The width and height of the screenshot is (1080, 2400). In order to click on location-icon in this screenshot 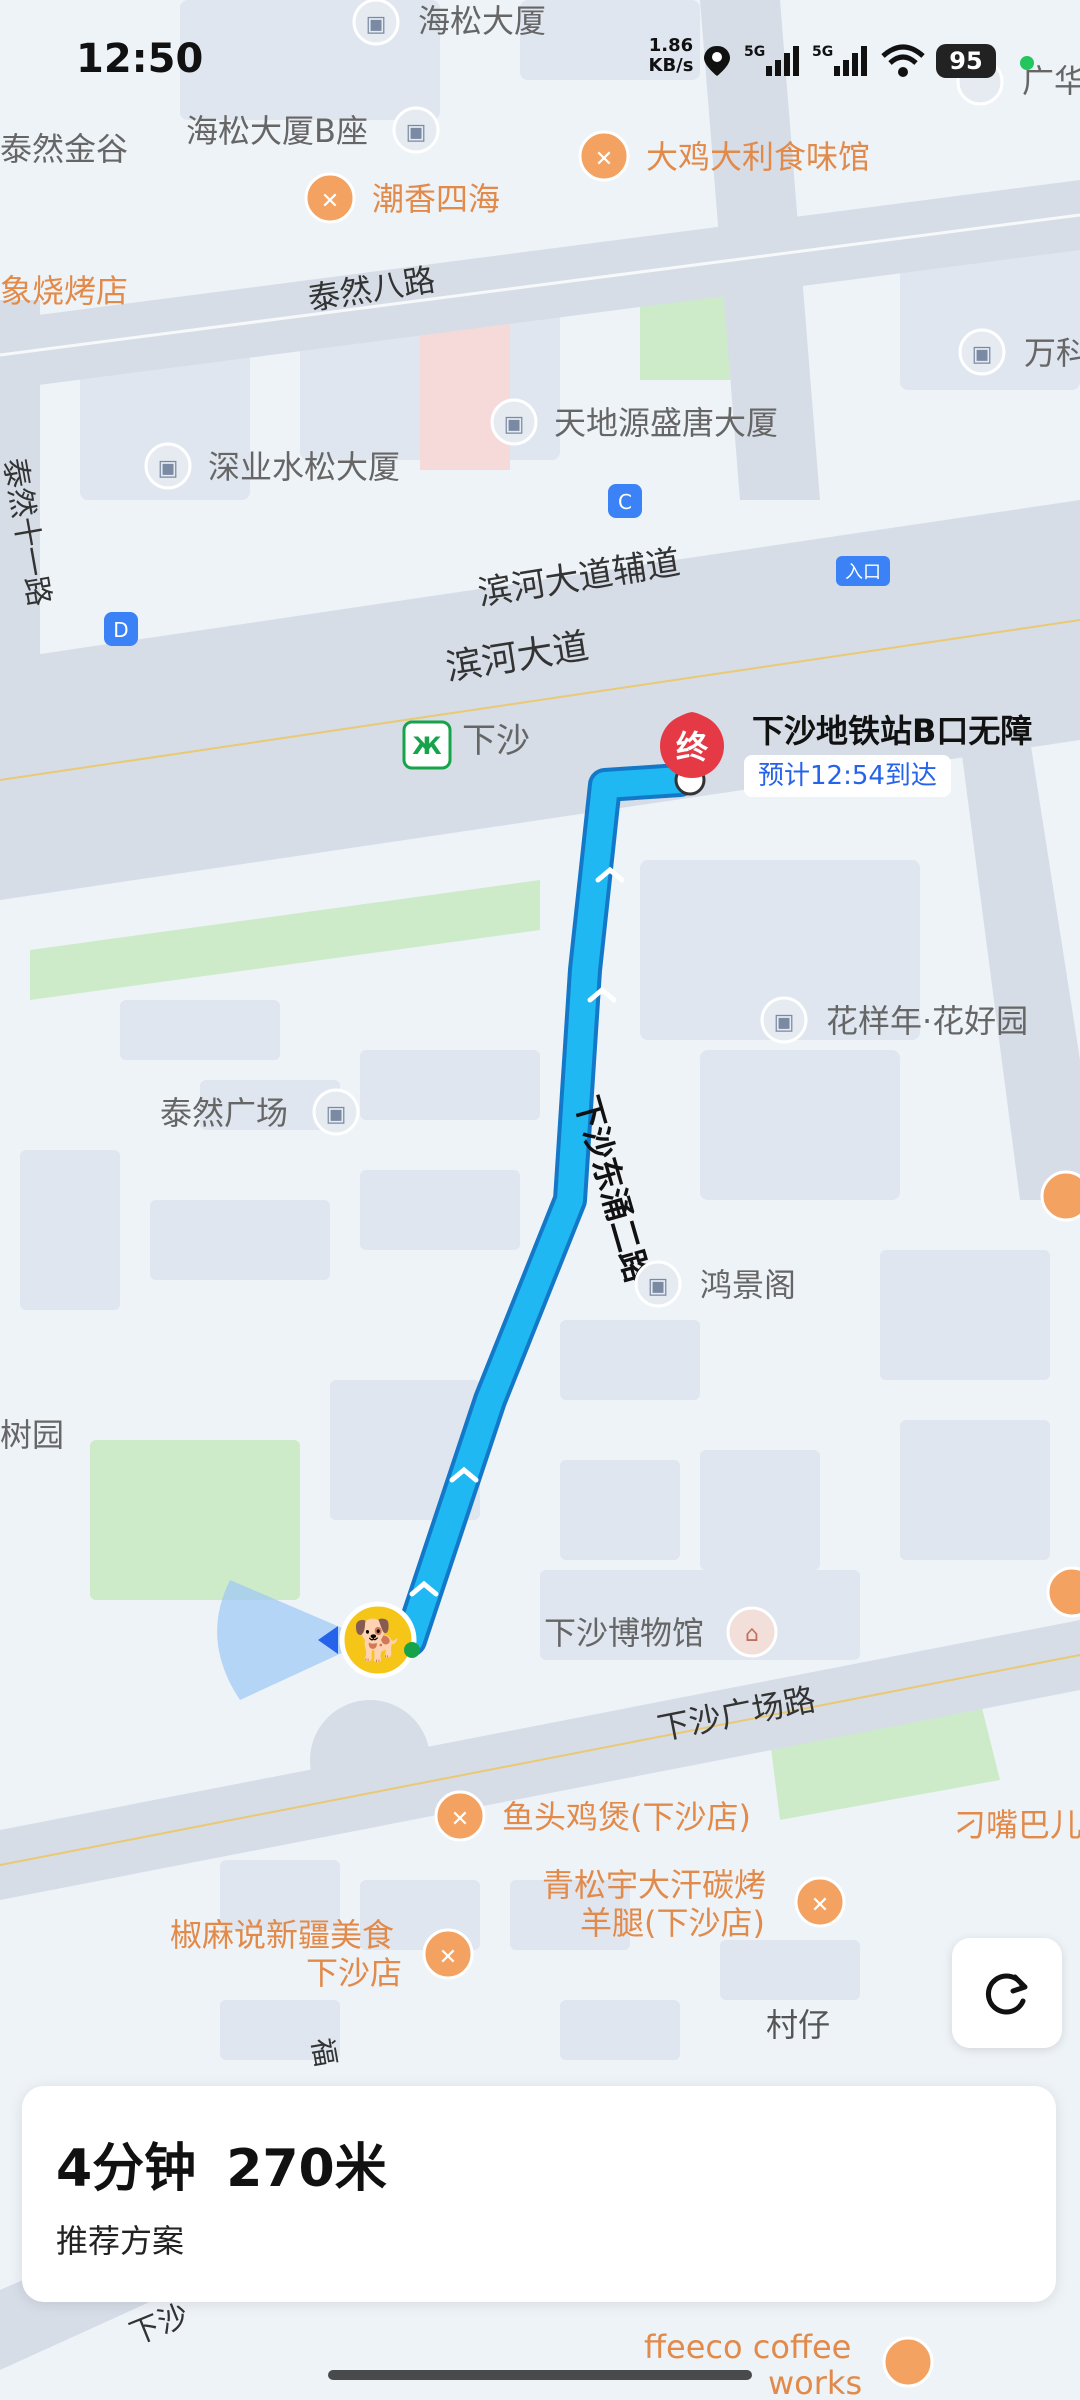, I will do `click(717, 61)`.